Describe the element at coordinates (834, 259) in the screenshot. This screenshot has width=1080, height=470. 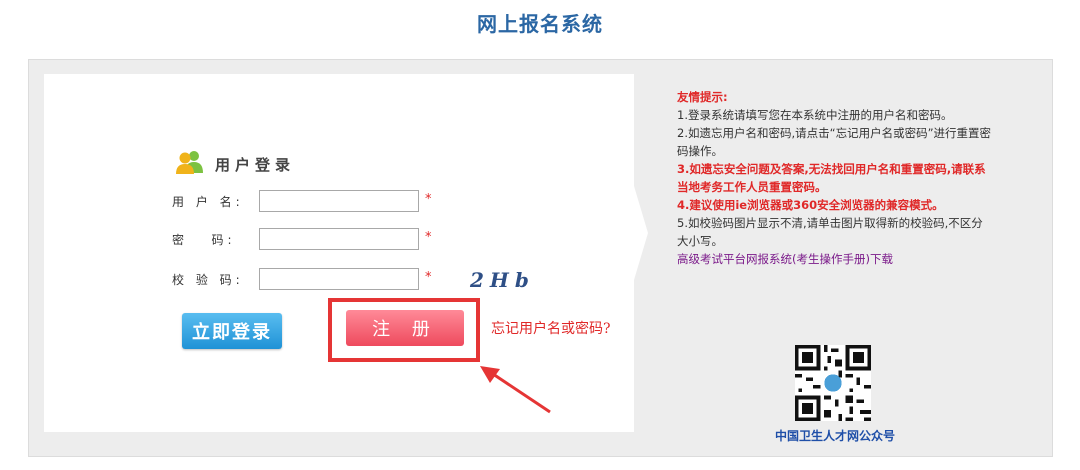
I see `manual-download-link: 高级考试平台网报系统(考生操作手册)下载` at that location.